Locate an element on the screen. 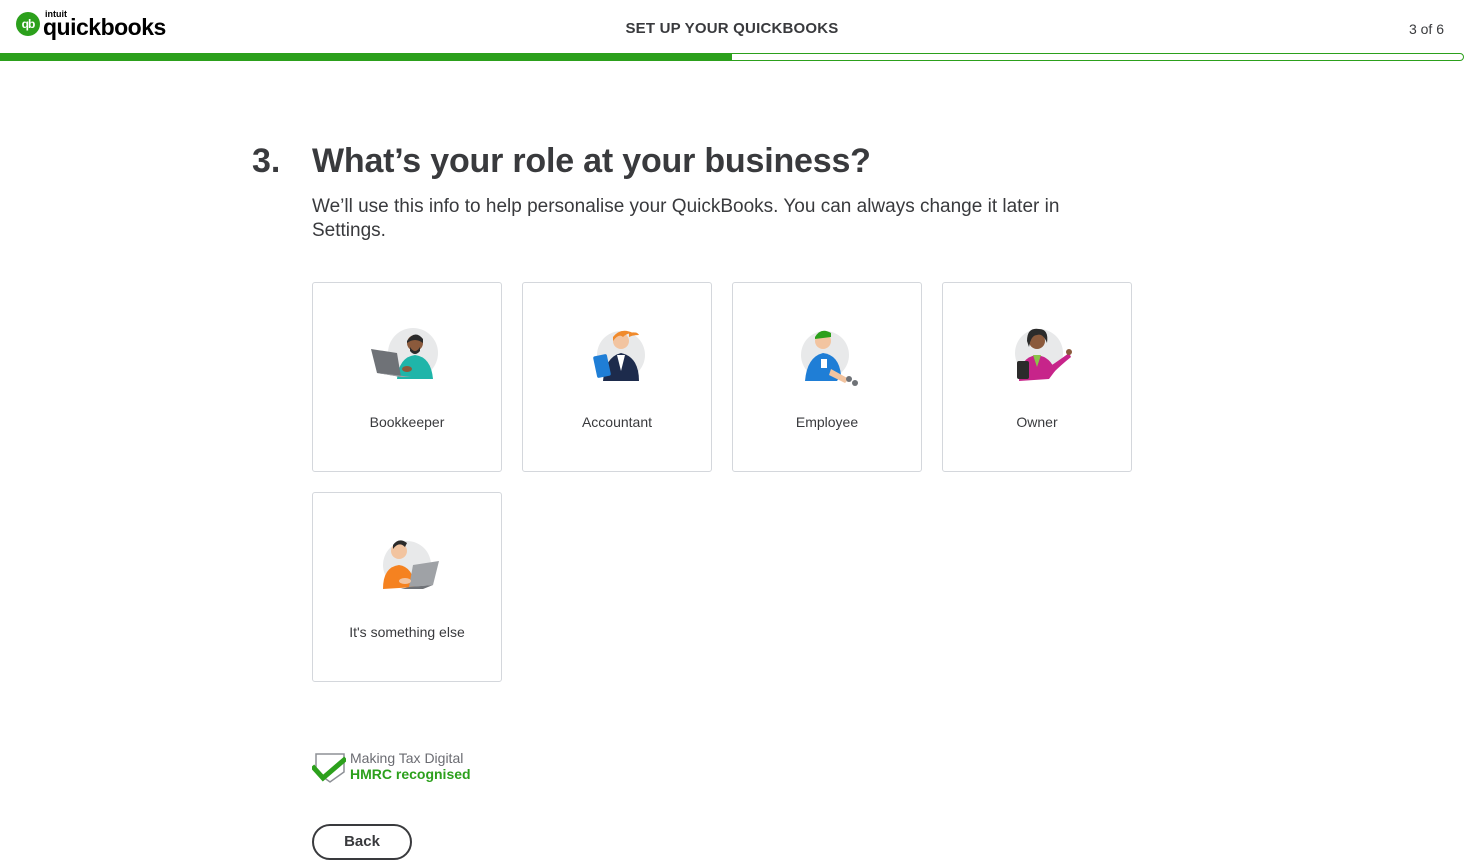 Image resolution: width=1464 pixels, height=864 pixels. mtd-badge: Making Tax Digital HMRC recognised is located at coordinates (391, 767).